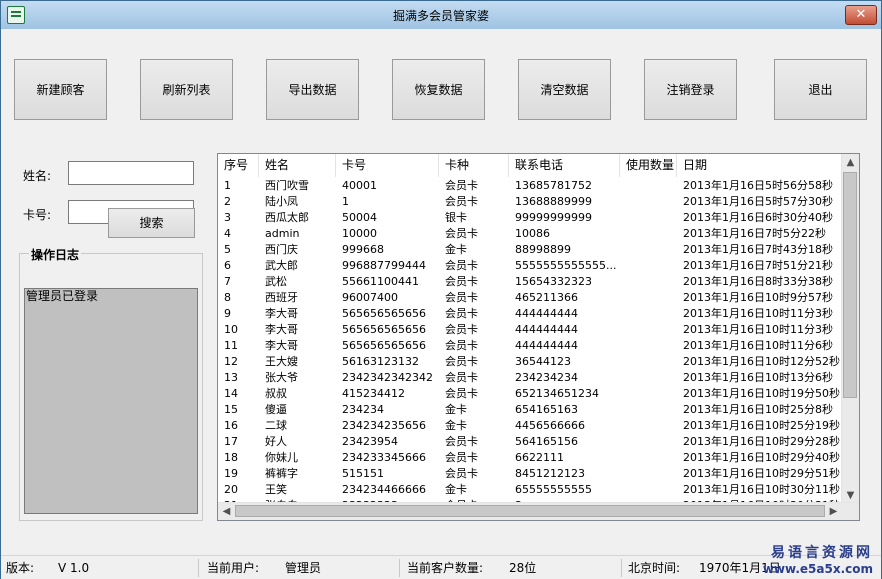  I want to click on cell-card-number: 996887799444, so click(384, 265).